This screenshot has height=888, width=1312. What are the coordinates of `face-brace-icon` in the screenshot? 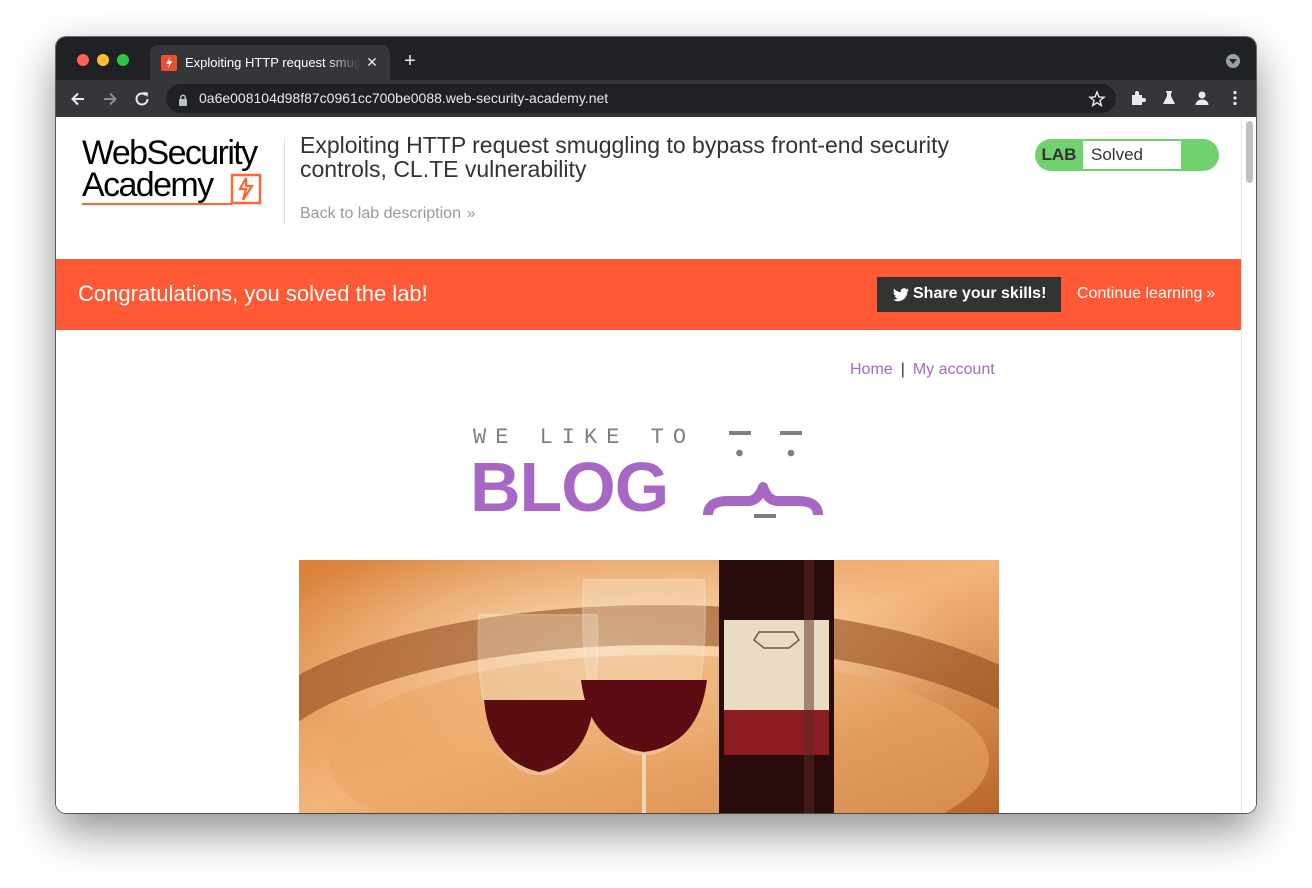 It's located at (762, 479).